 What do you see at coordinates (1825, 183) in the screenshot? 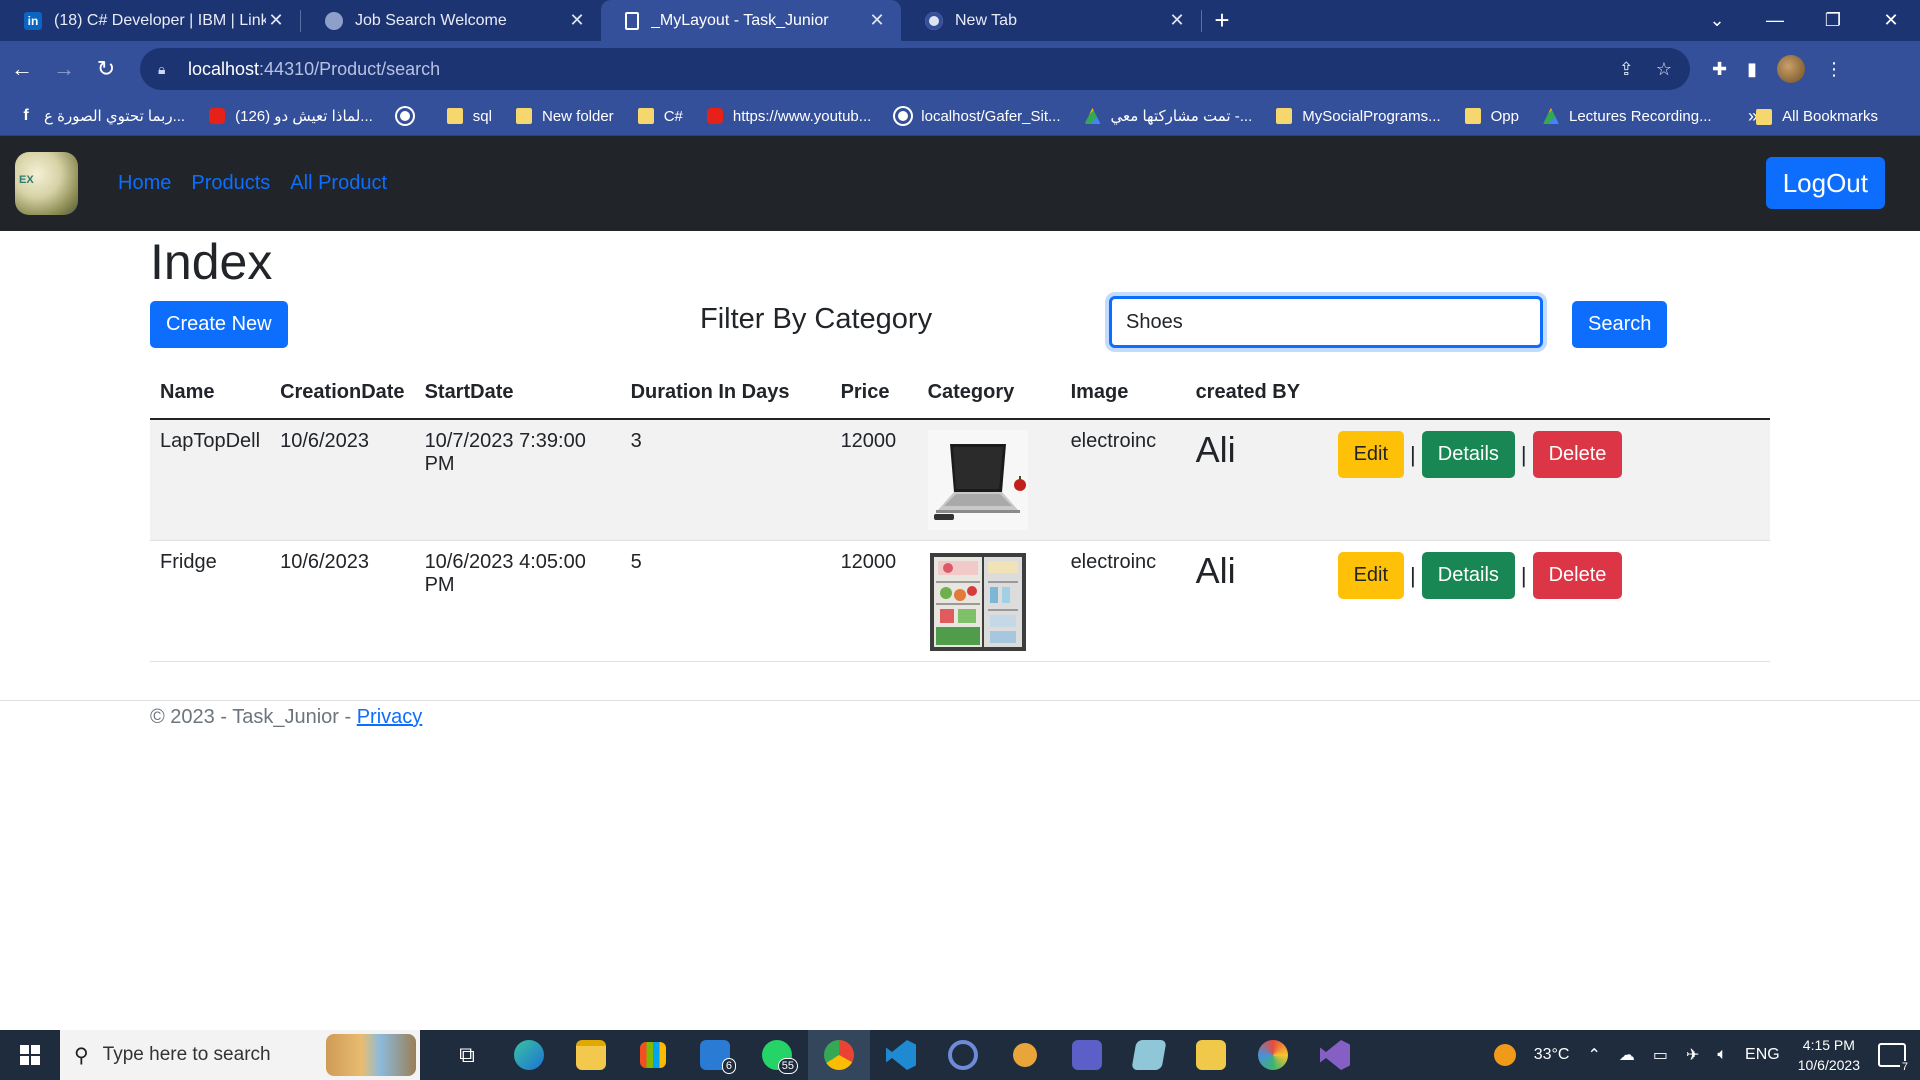
I see `logout-button: LogOut` at bounding box center [1825, 183].